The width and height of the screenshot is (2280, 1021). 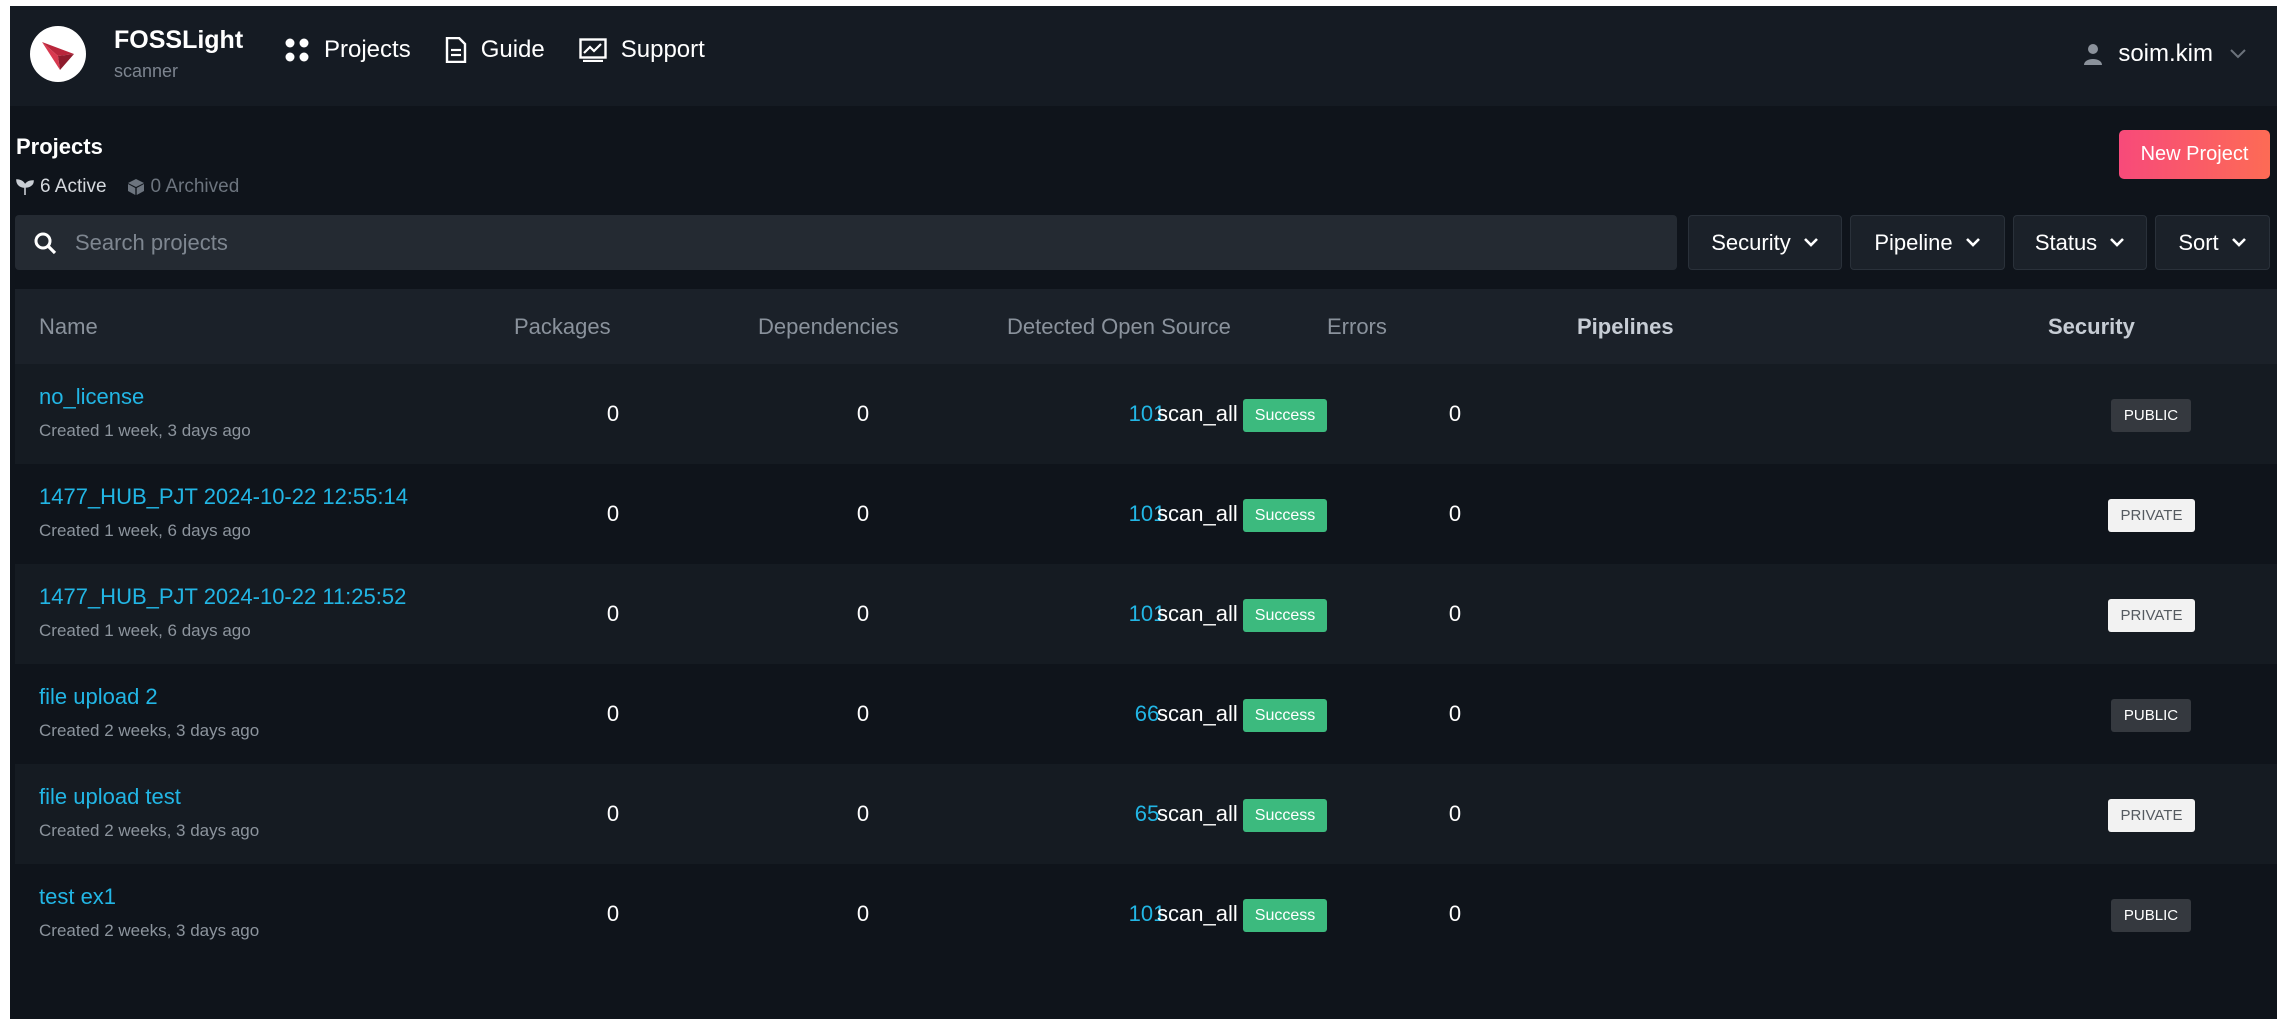 I want to click on nav-support-label: Support, so click(x=662, y=49).